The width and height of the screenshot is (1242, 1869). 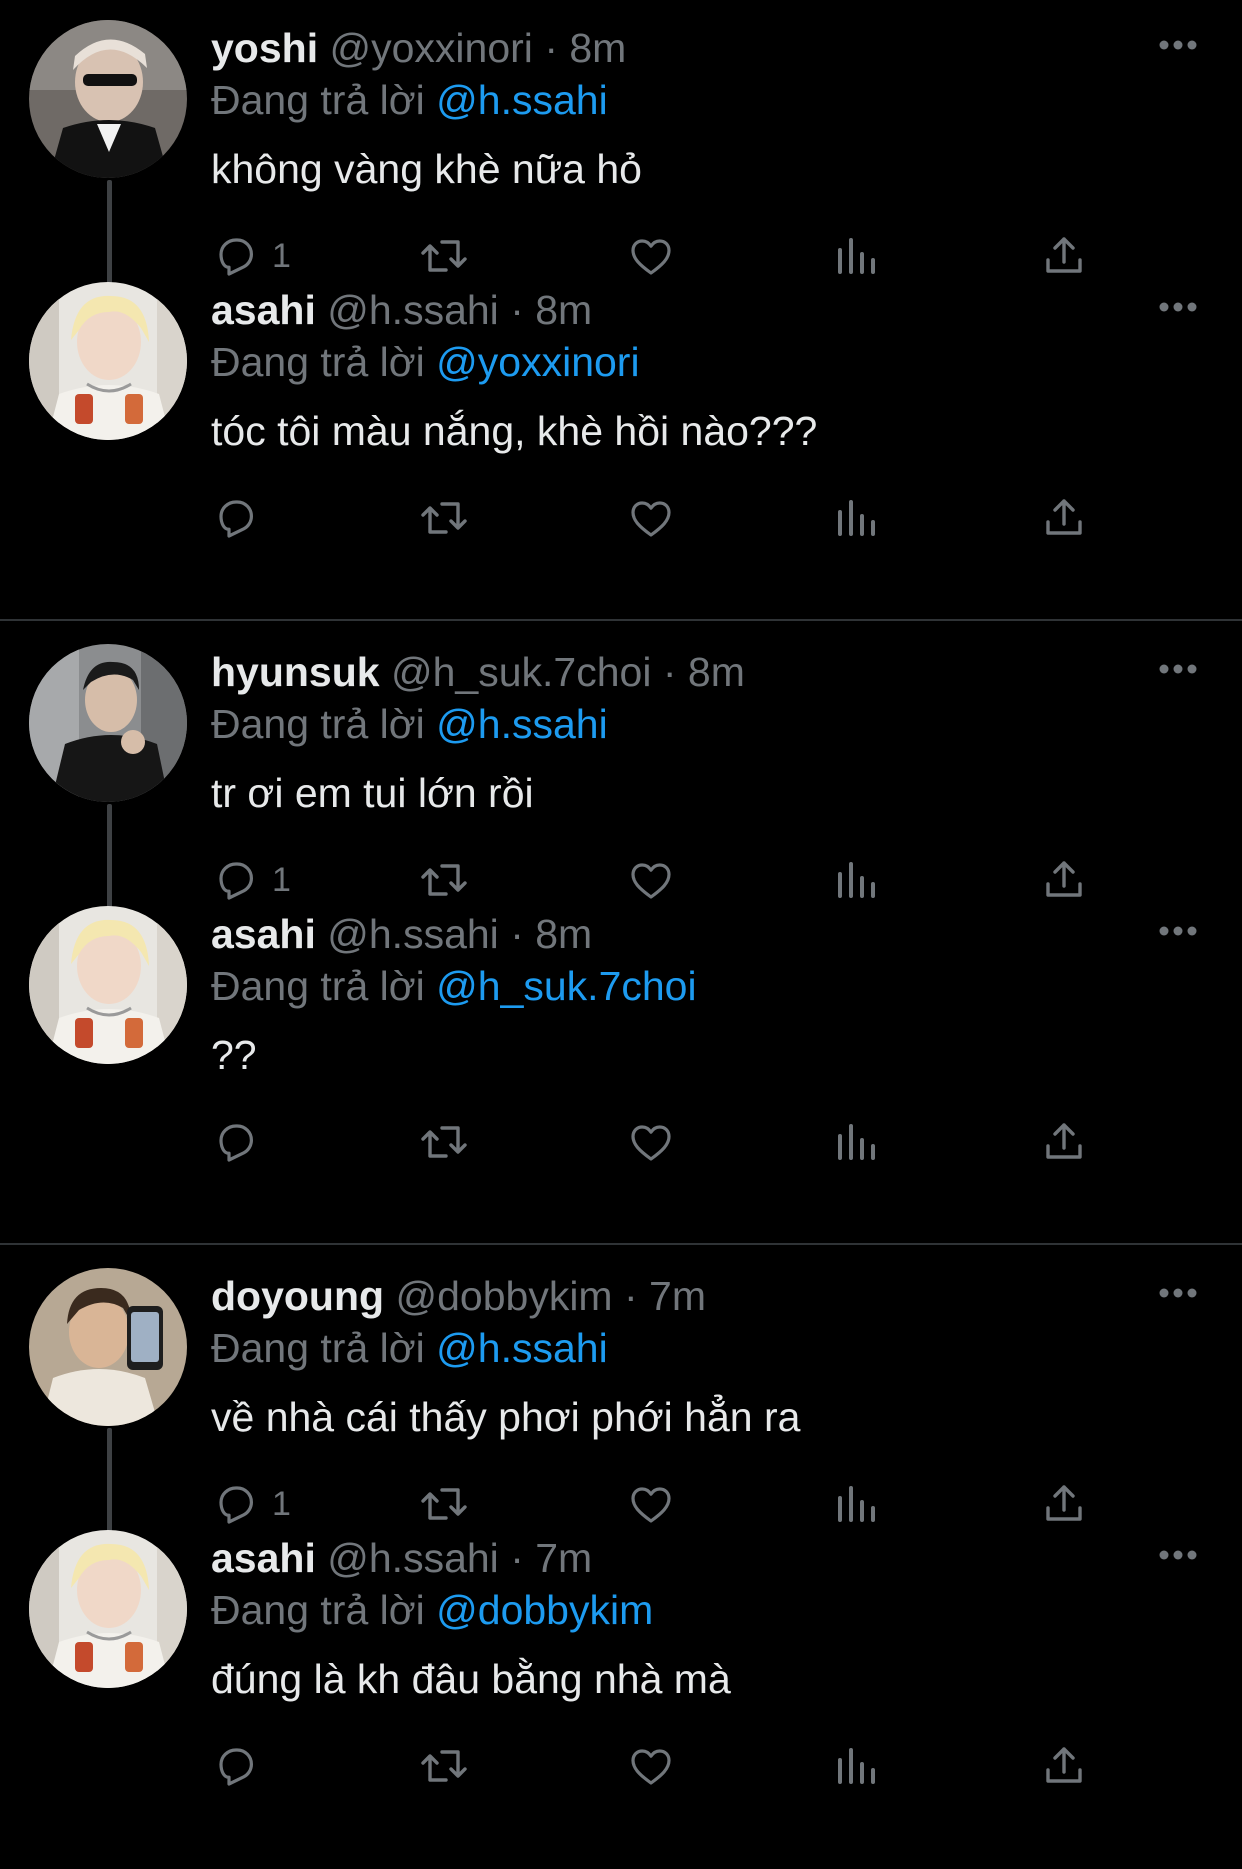 I want to click on replying-to: Đang trả lời @dobbykim, so click(x=432, y=1610).